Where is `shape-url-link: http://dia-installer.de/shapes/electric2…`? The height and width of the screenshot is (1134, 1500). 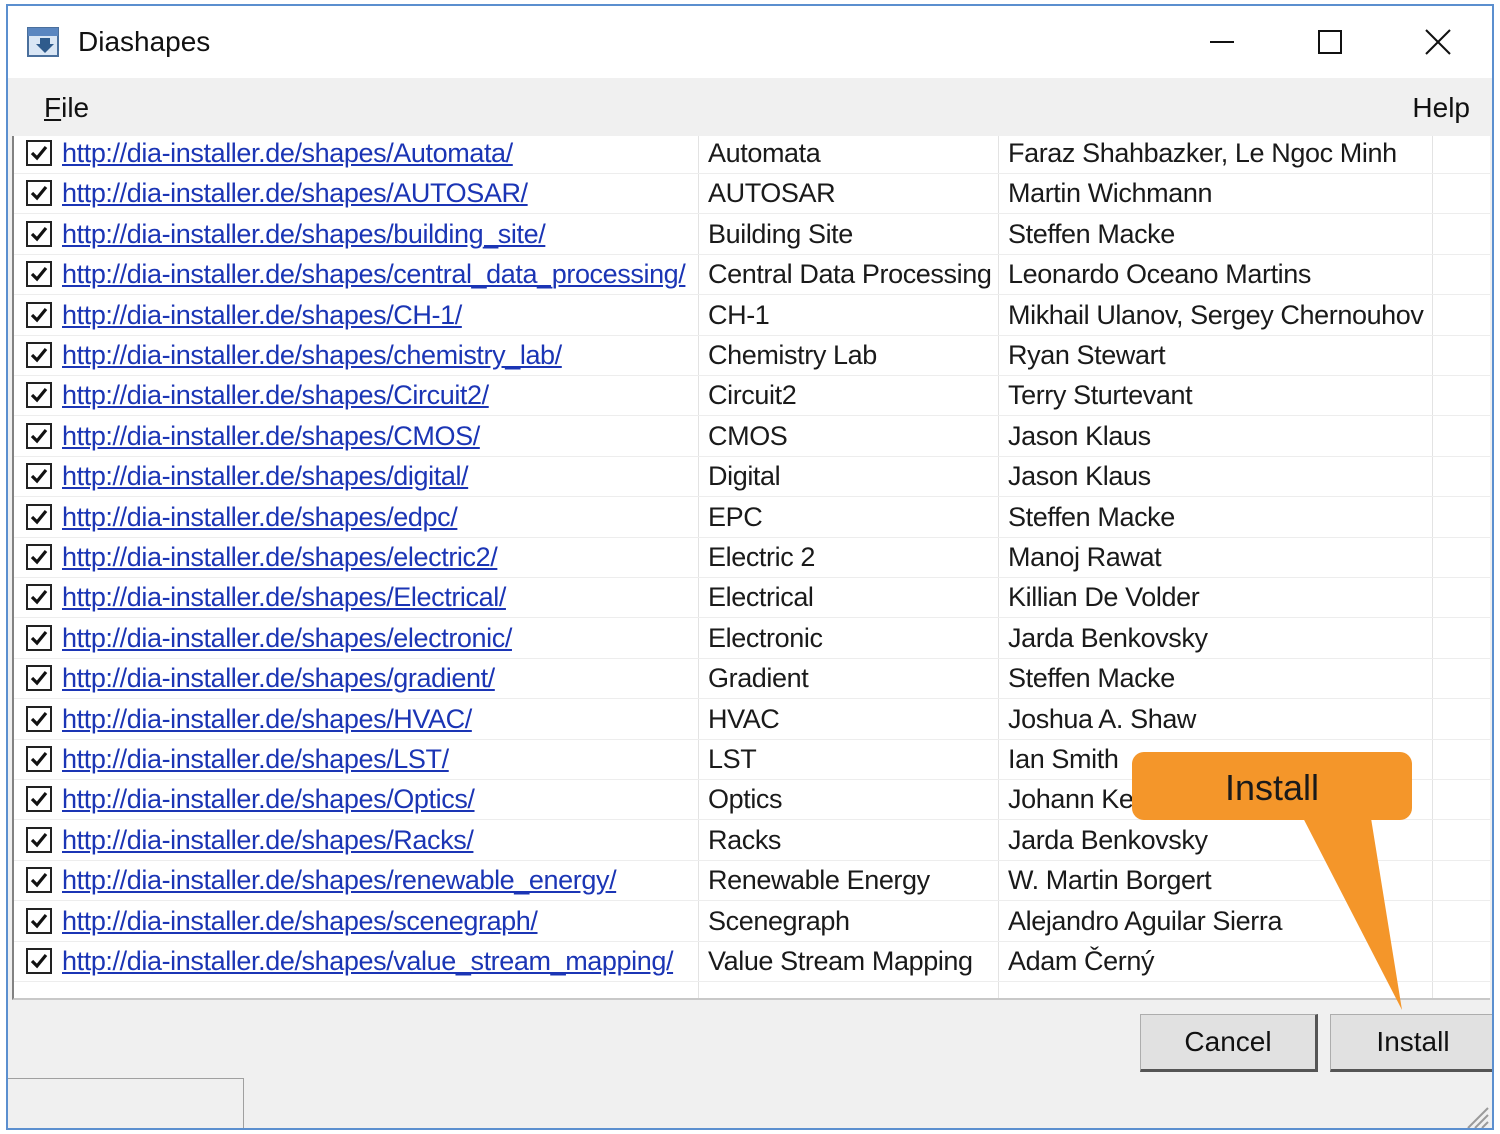 shape-url-link: http://dia-installer.de/shapes/electric2… is located at coordinates (378, 558).